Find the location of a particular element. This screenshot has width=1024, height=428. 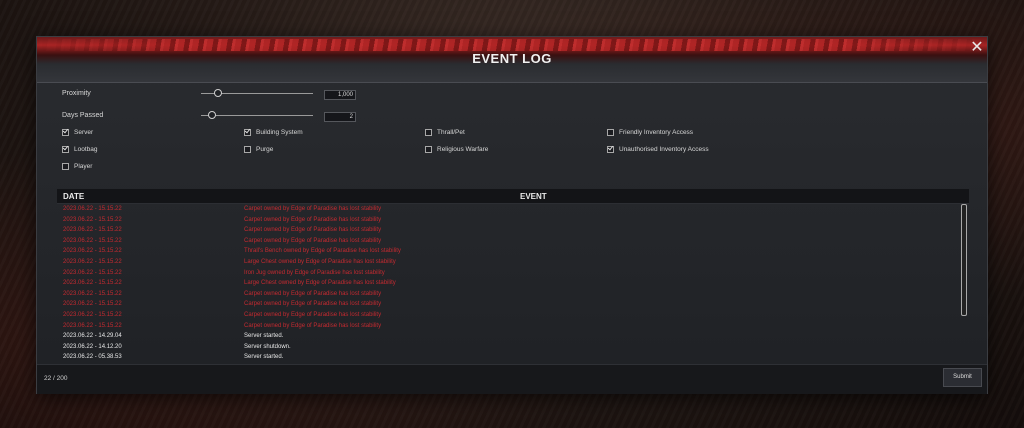

close-icon: ✕ is located at coordinates (977, 47).